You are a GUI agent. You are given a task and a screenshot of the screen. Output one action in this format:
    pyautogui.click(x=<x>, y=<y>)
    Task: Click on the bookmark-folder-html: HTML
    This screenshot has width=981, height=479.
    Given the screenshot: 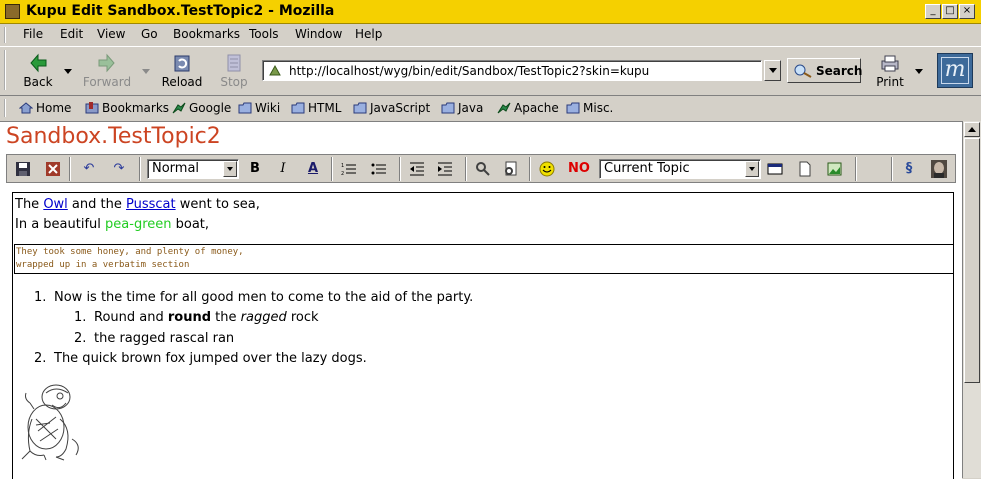 What is the action you would take?
    pyautogui.click(x=316, y=108)
    